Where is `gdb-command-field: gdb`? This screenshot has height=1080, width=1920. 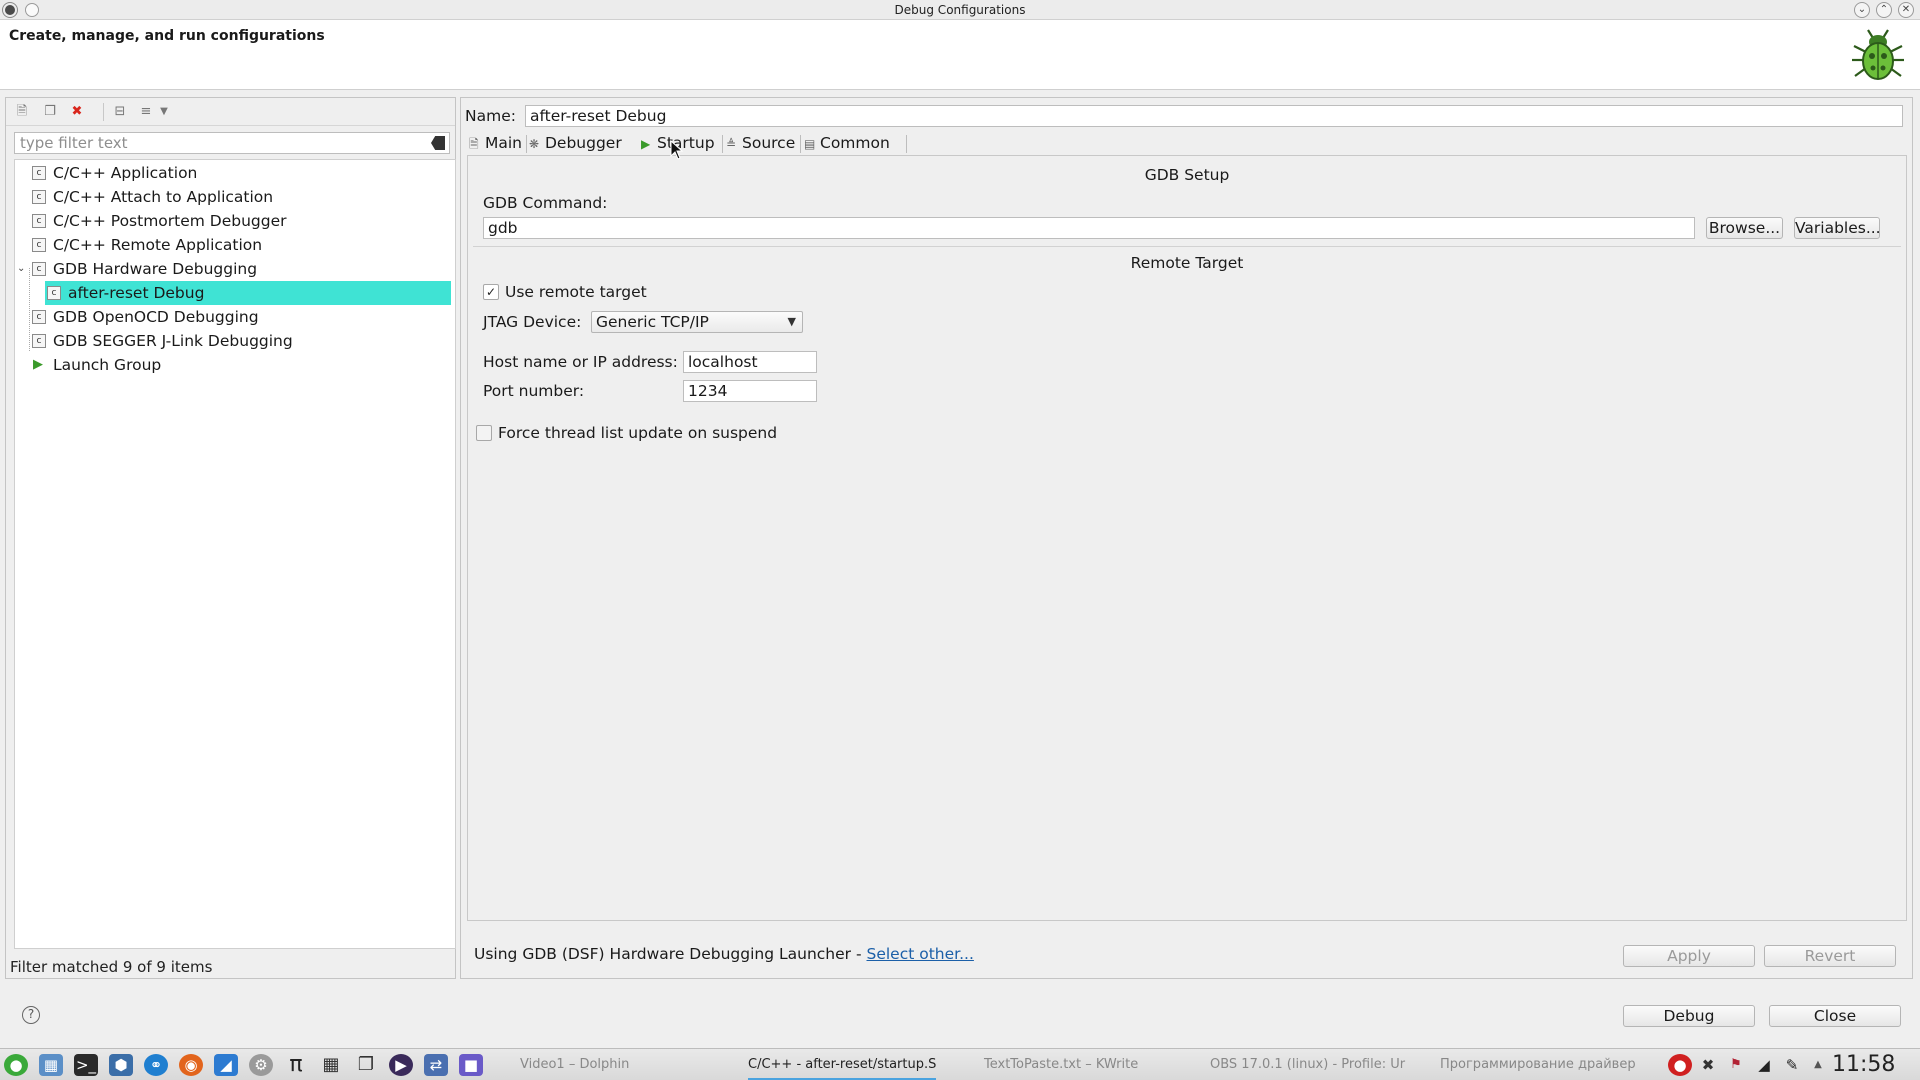
gdb-command-field: gdb is located at coordinates (1089, 228).